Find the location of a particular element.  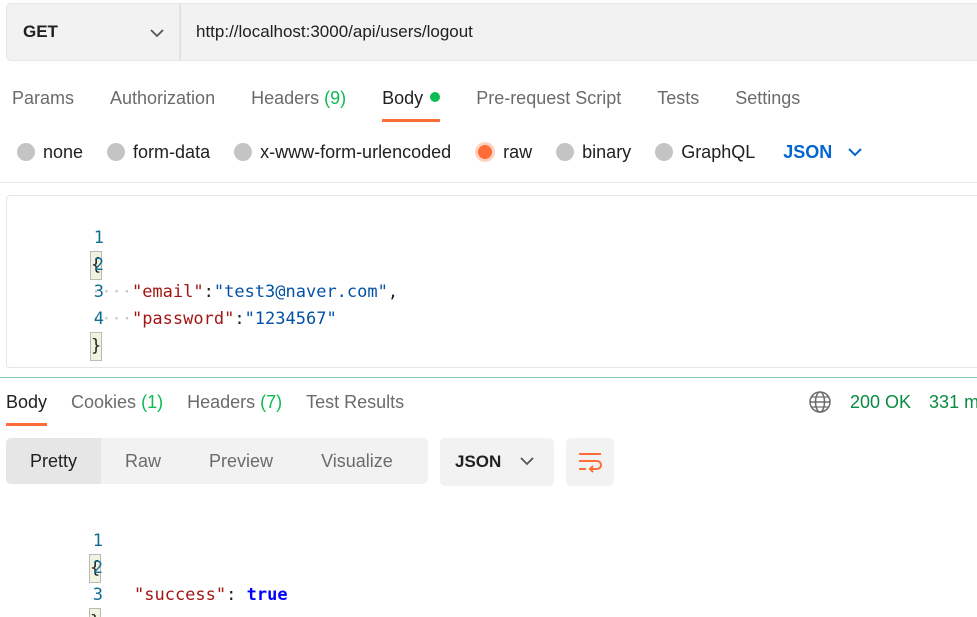

globe-icon is located at coordinates (820, 402).